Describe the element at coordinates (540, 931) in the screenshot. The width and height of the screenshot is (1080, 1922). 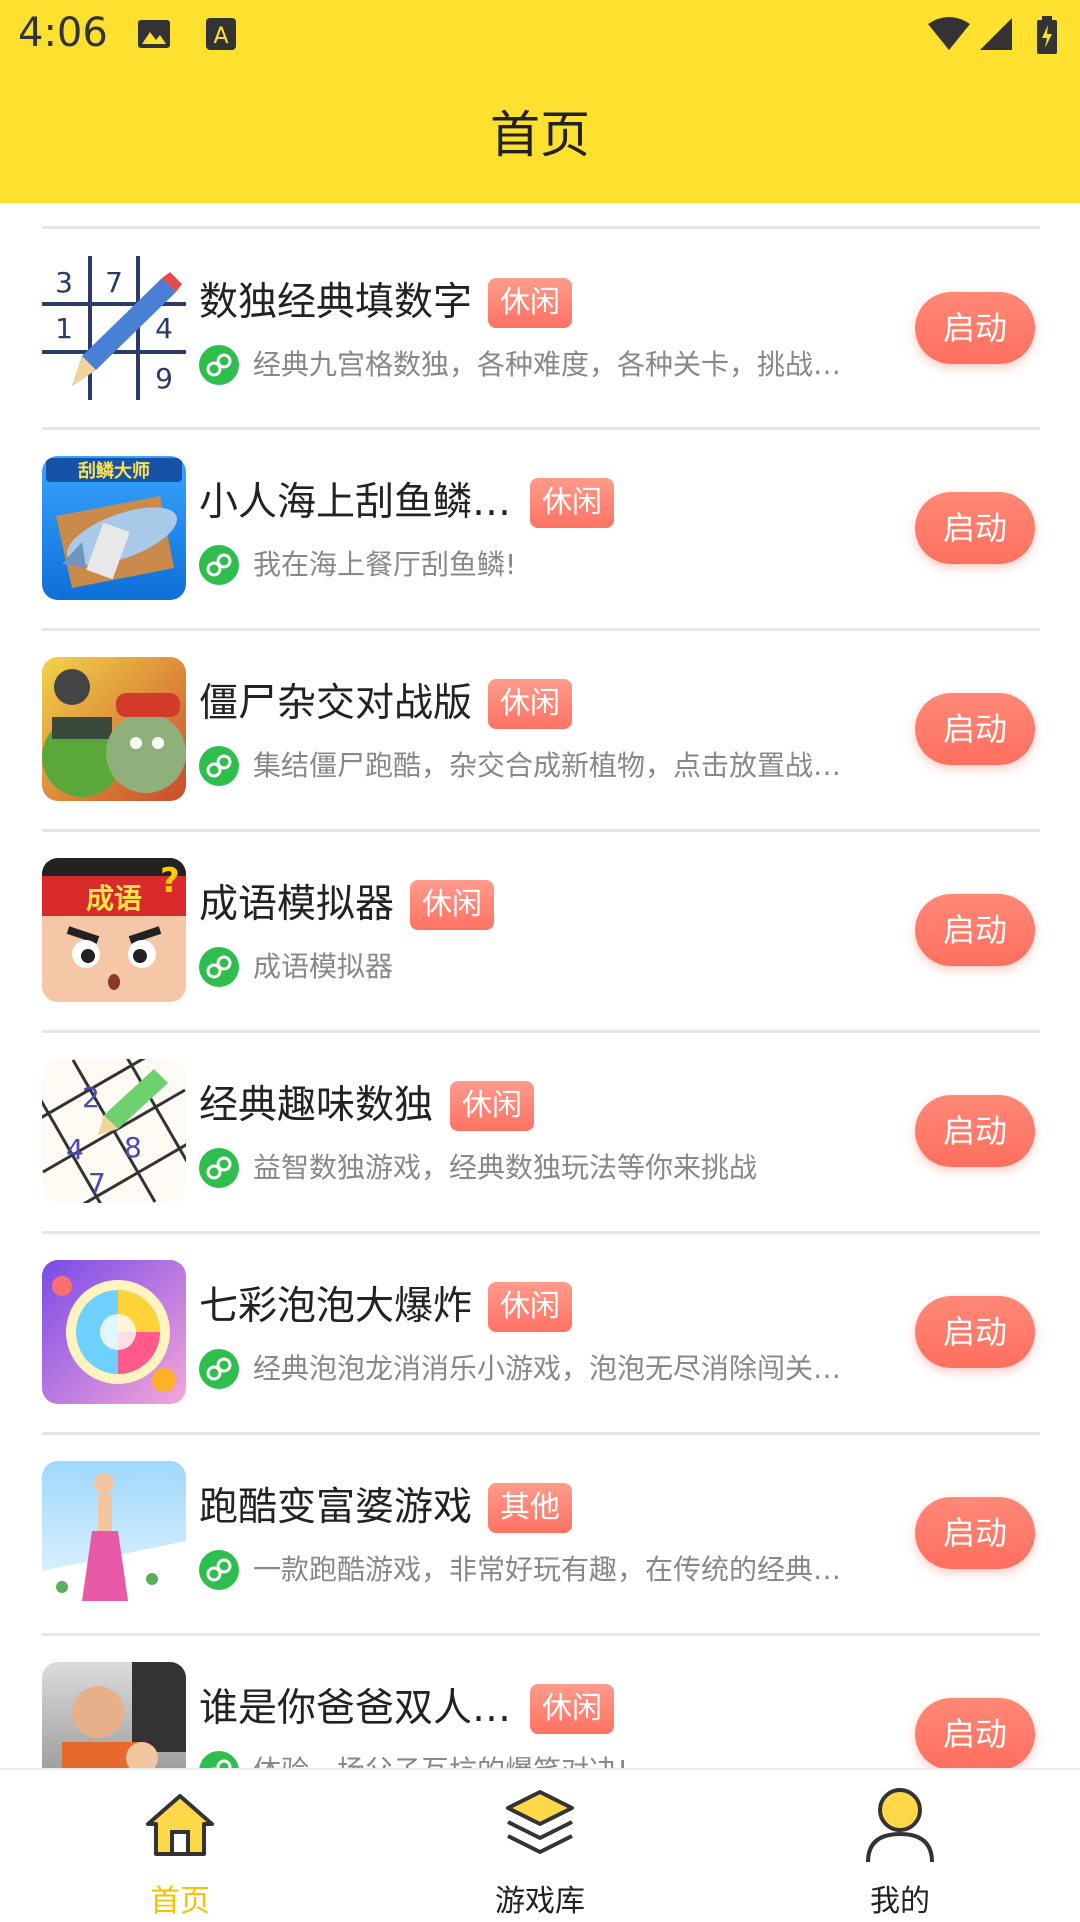
I see `game-item: 成语 ? 成语模拟器 休闲 成语模拟器 启动` at that location.